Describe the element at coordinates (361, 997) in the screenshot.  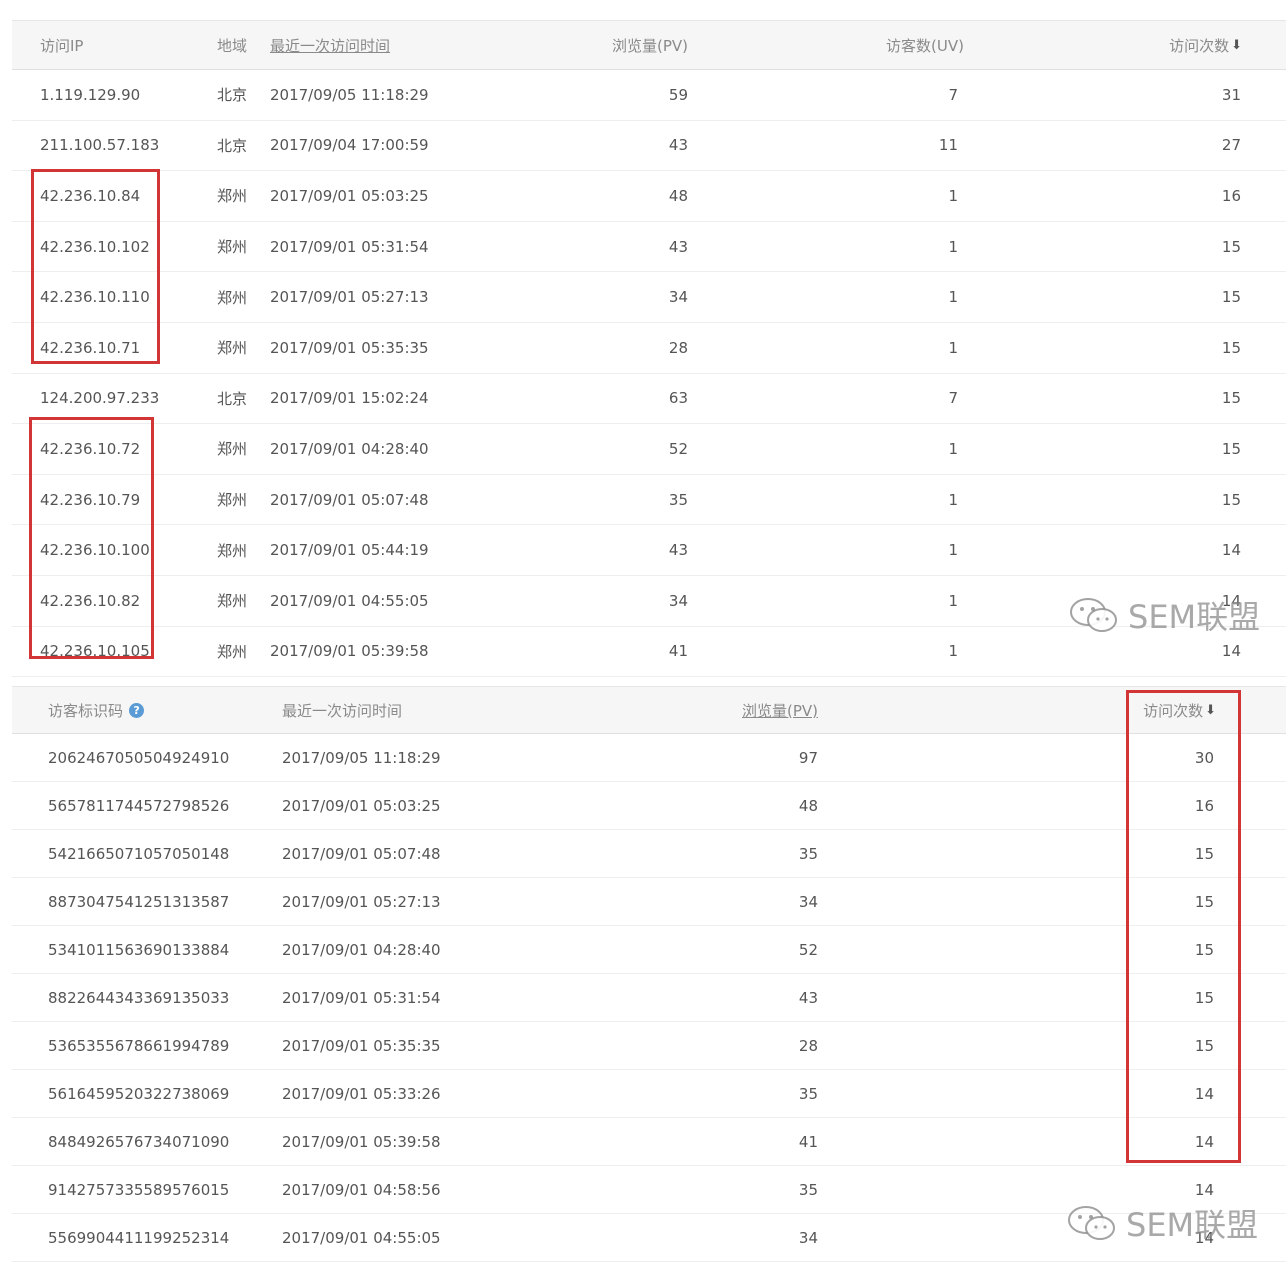
I see `cell-last-visit: 2017/09/01 05:31:54` at that location.